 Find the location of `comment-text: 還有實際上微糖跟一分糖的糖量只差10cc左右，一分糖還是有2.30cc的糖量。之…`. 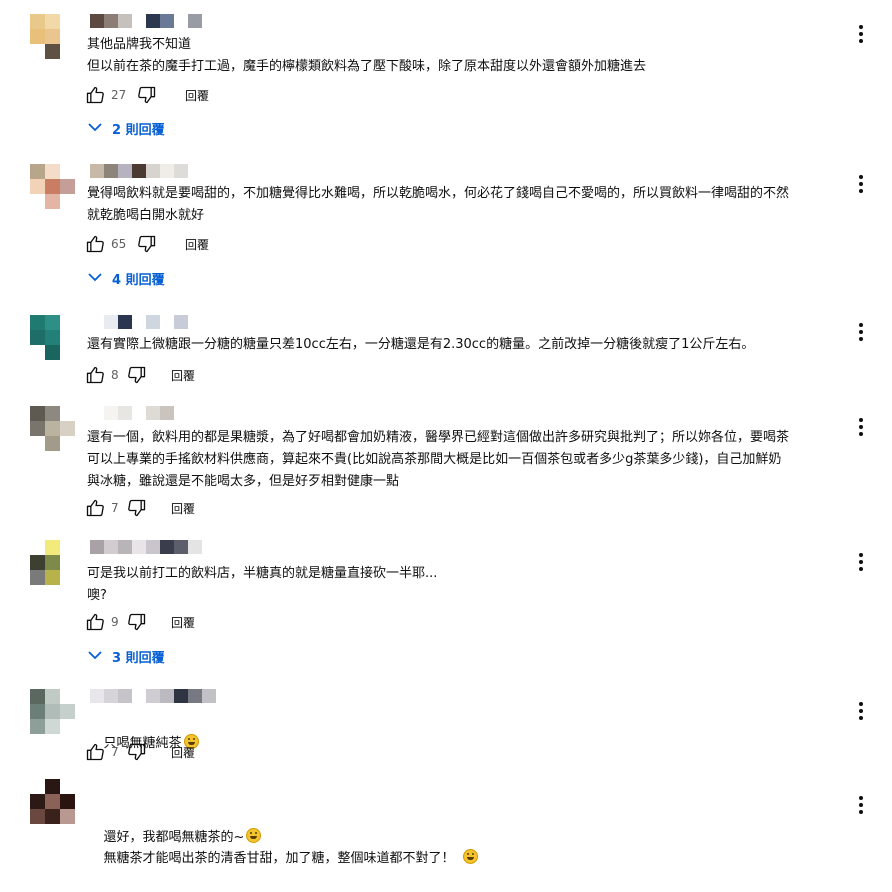

comment-text: 還有實際上微糖跟一分糖的糖量只差10cc左右，一分糖還是有2.30cc的糖量。之… is located at coordinates (421, 344).